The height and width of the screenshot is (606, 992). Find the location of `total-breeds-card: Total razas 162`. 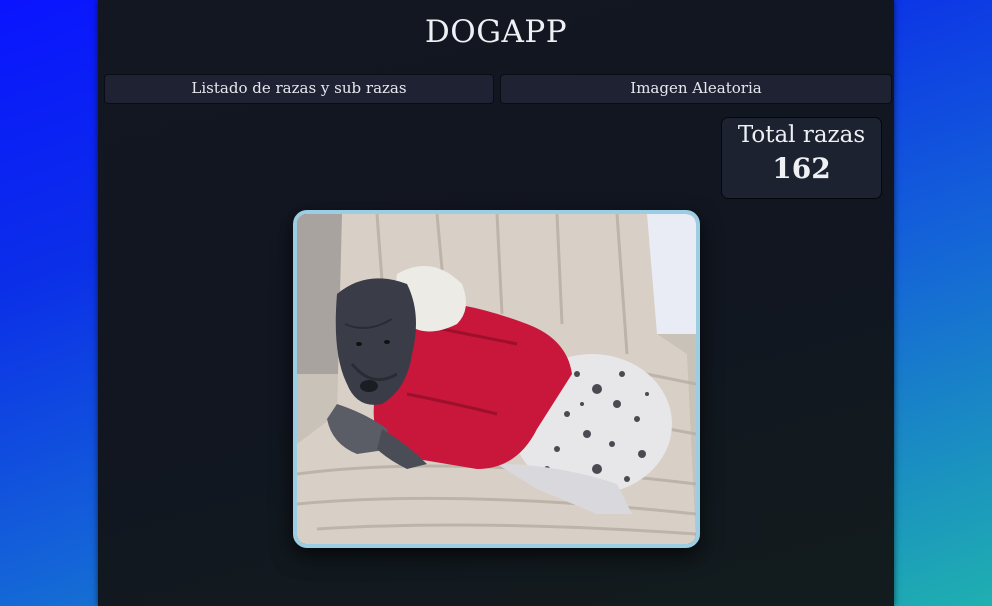

total-breeds-card: Total razas 162 is located at coordinates (801, 158).